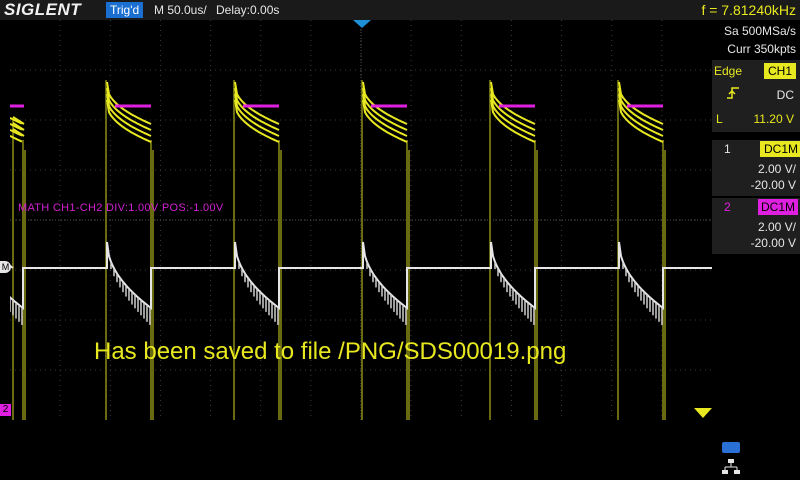 This screenshot has height=480, width=800. What do you see at coordinates (759, 31) in the screenshot?
I see `sample-rate: Sa 500MSa/s` at bounding box center [759, 31].